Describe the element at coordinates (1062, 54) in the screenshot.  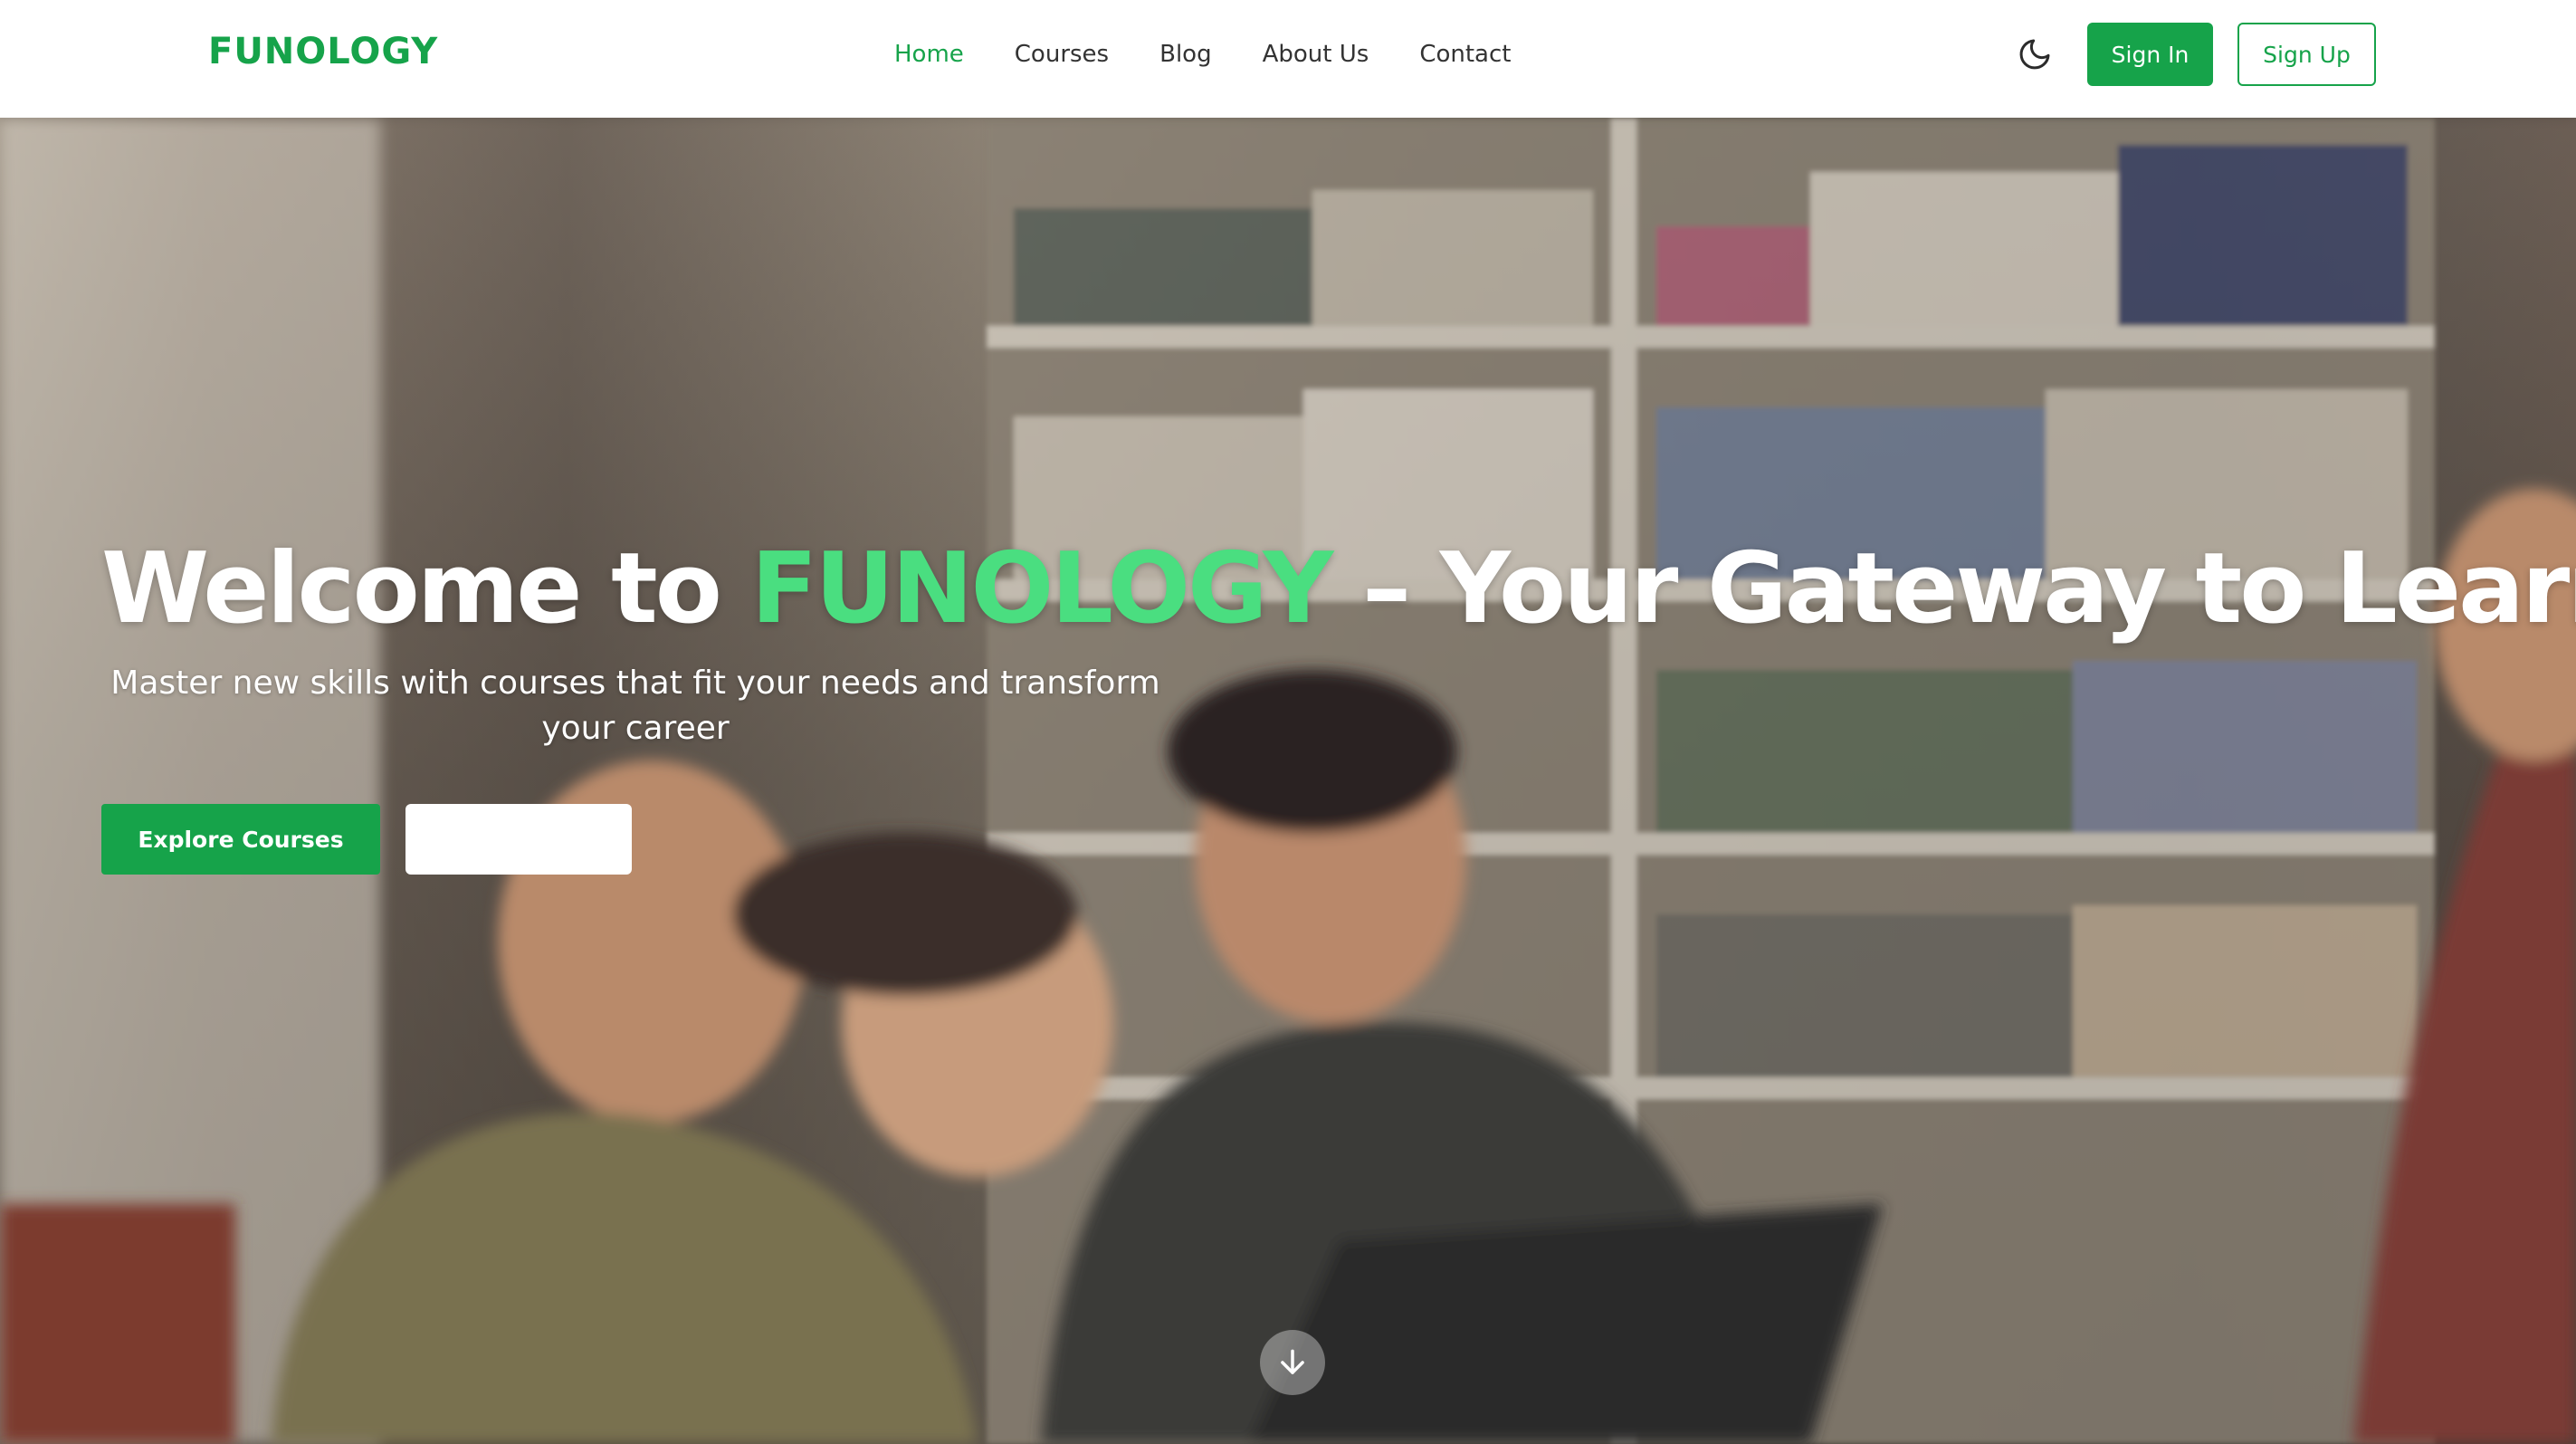
I see `nav-link-courses: Courses` at that location.